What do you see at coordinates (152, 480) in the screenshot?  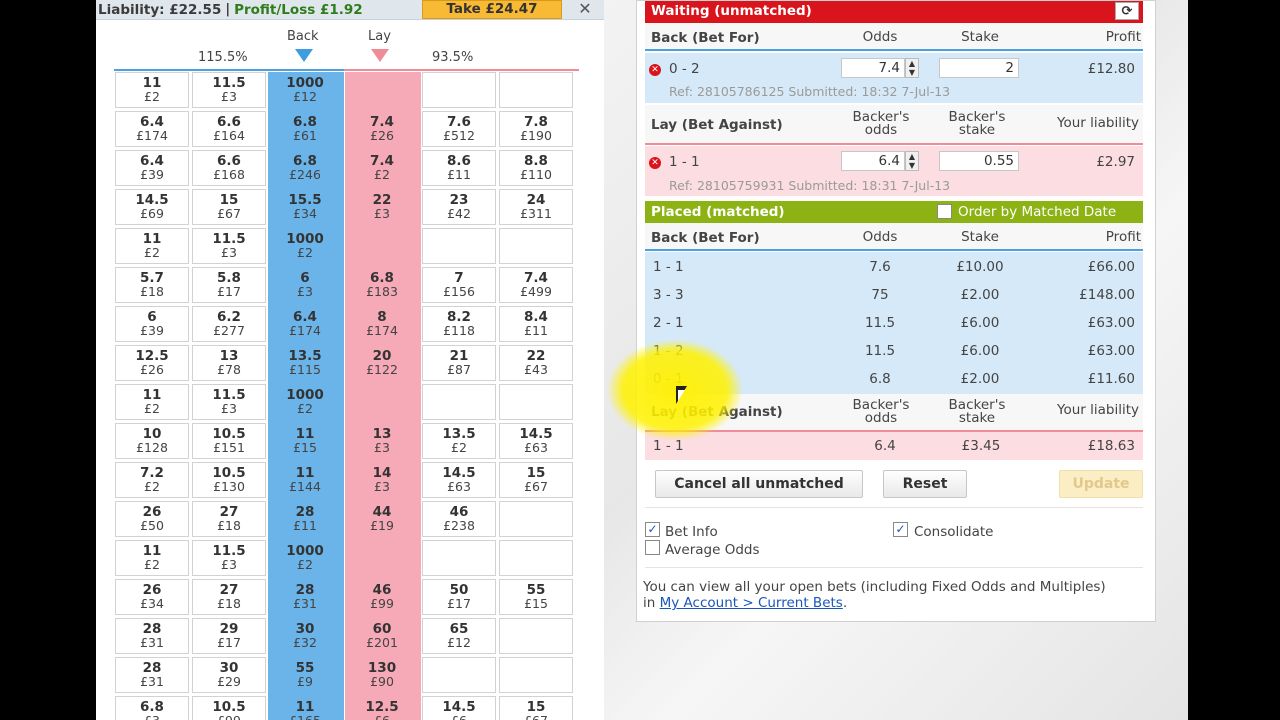 I see `ladder-cell: 7.2 £2` at bounding box center [152, 480].